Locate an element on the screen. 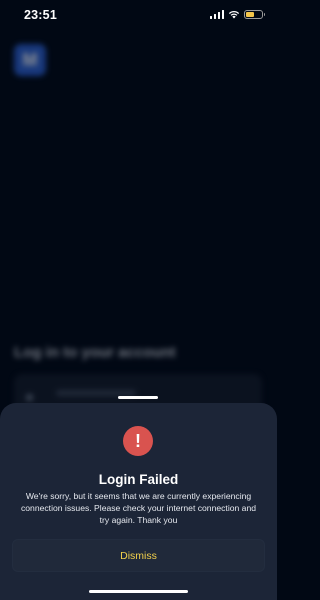  alert-title: Login Failed is located at coordinates (138, 479).